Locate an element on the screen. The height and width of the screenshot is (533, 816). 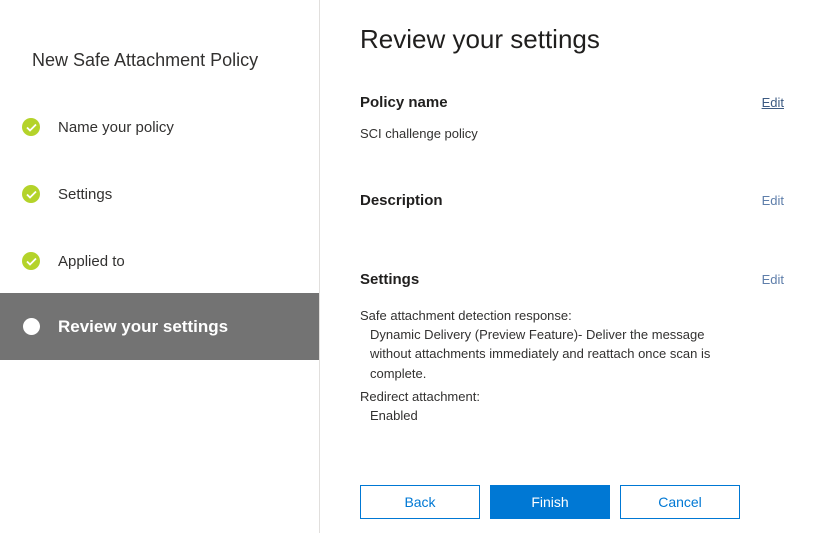
policy-name-heading: Policy name is located at coordinates (404, 102).